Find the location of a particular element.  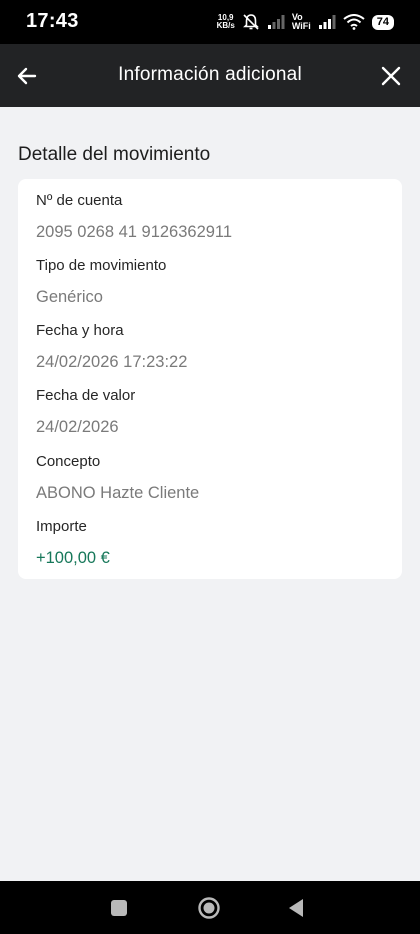

back-button is located at coordinates (27, 76).